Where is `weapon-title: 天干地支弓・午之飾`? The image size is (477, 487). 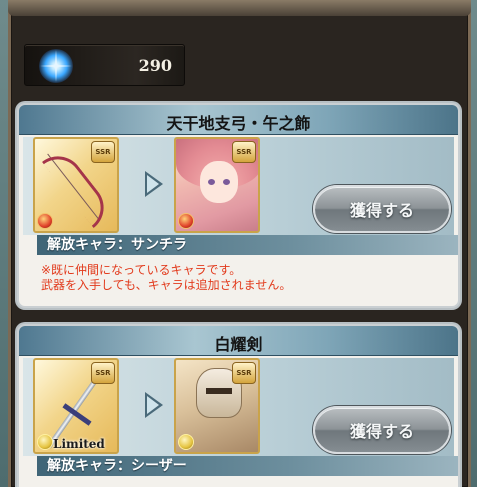 weapon-title: 天干地支弓・午之飾 is located at coordinates (238, 123).